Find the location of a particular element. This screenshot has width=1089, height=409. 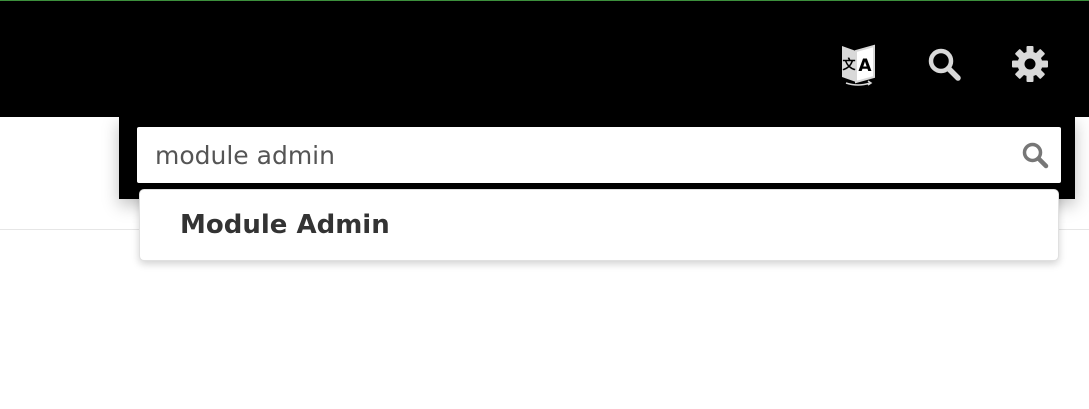

suggestion-item-module-admin: Module Admin is located at coordinates (599, 225).